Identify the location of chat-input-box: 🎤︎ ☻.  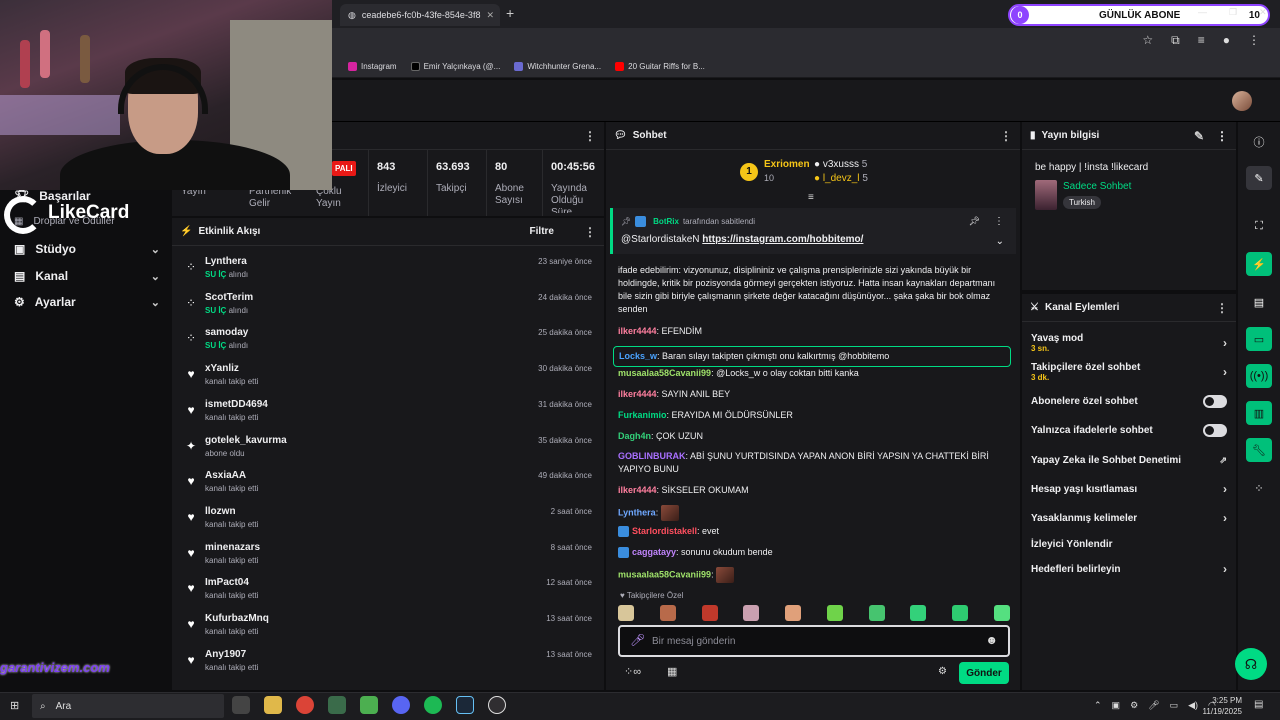
(814, 641).